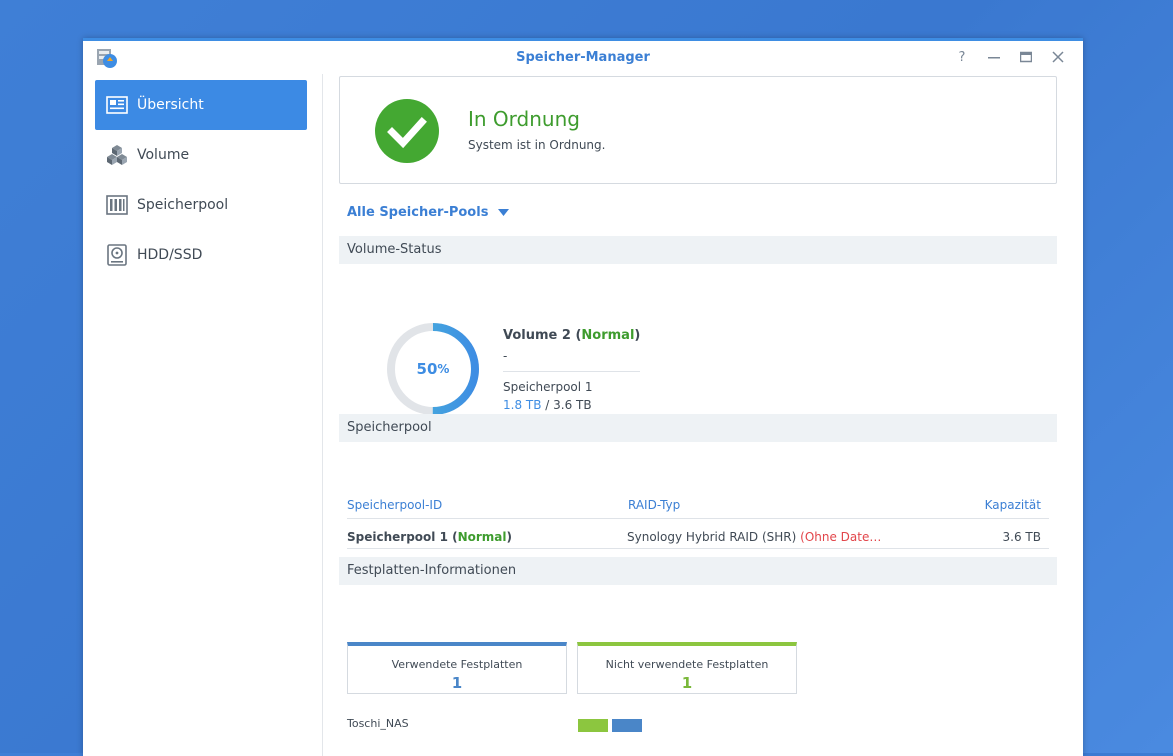 The height and width of the screenshot is (756, 1173). What do you see at coordinates (698, 428) in the screenshot?
I see `storage-pool-header: Speicherpool` at bounding box center [698, 428].